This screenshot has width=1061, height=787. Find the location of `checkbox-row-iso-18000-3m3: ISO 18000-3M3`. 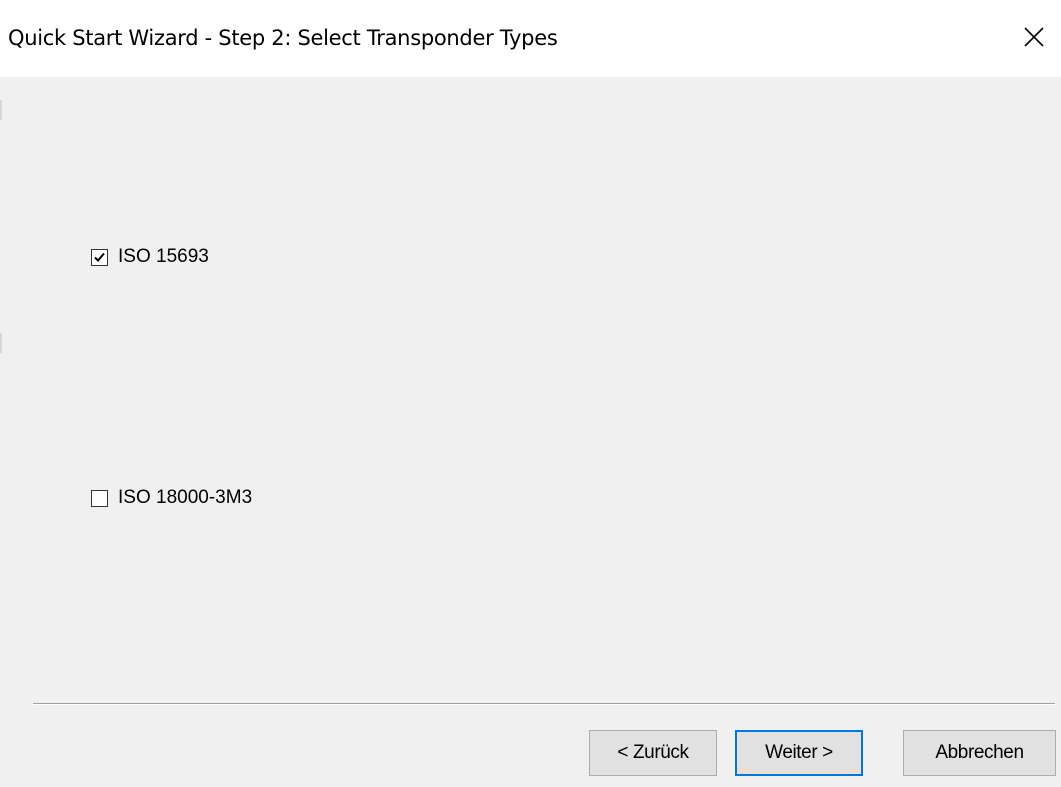

checkbox-row-iso-18000-3m3: ISO 18000-3M3 is located at coordinates (171, 498).